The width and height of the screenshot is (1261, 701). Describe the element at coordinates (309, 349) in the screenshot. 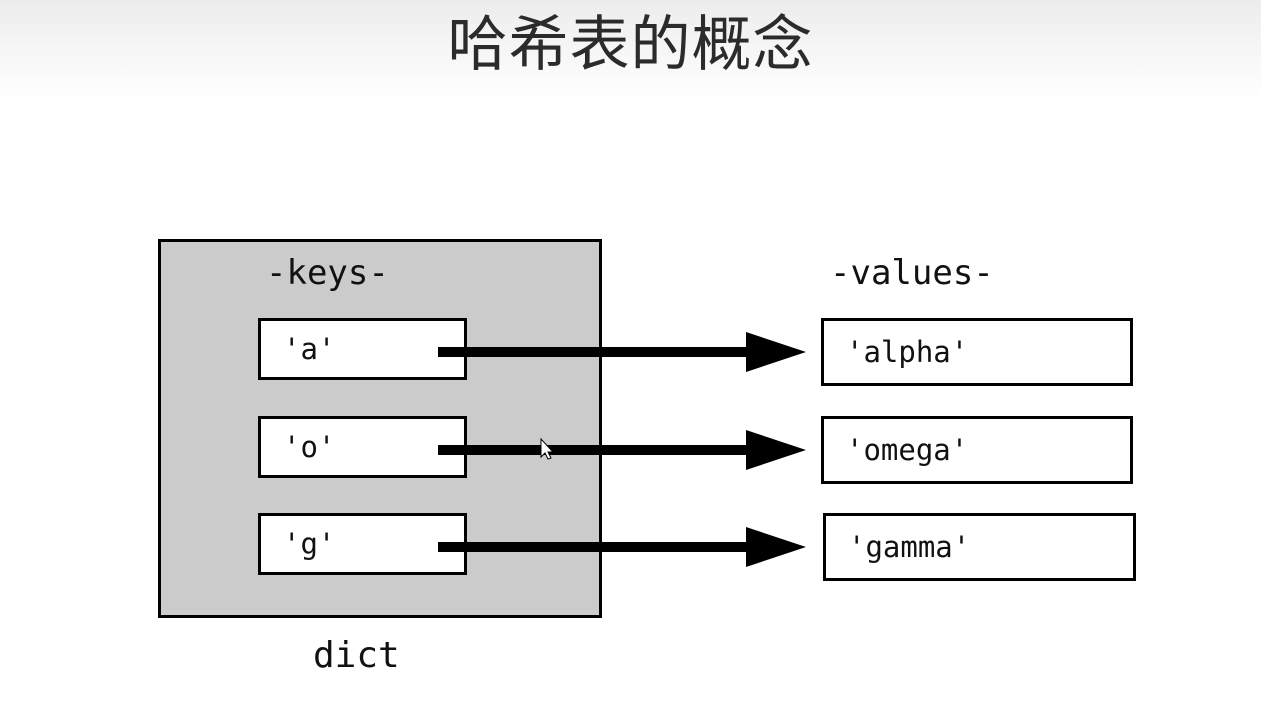

I see `key-label: 'a'` at that location.